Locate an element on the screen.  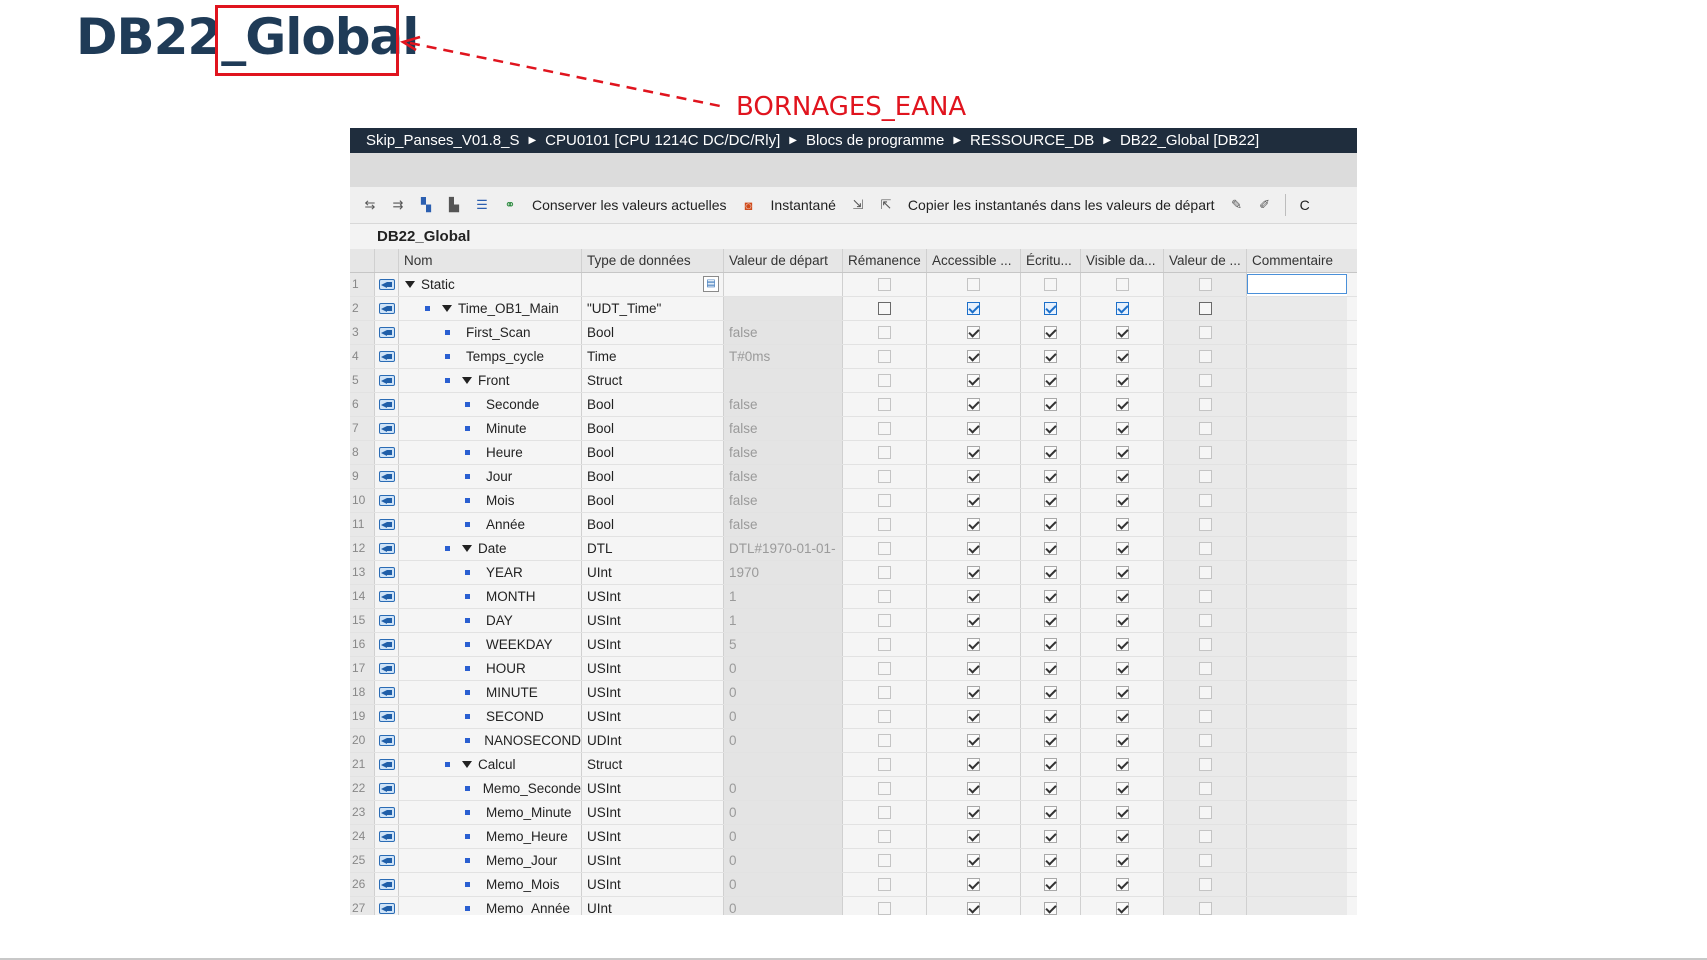
breadcrumb-program-blocks: Blocs de programme is located at coordinates (875, 140).